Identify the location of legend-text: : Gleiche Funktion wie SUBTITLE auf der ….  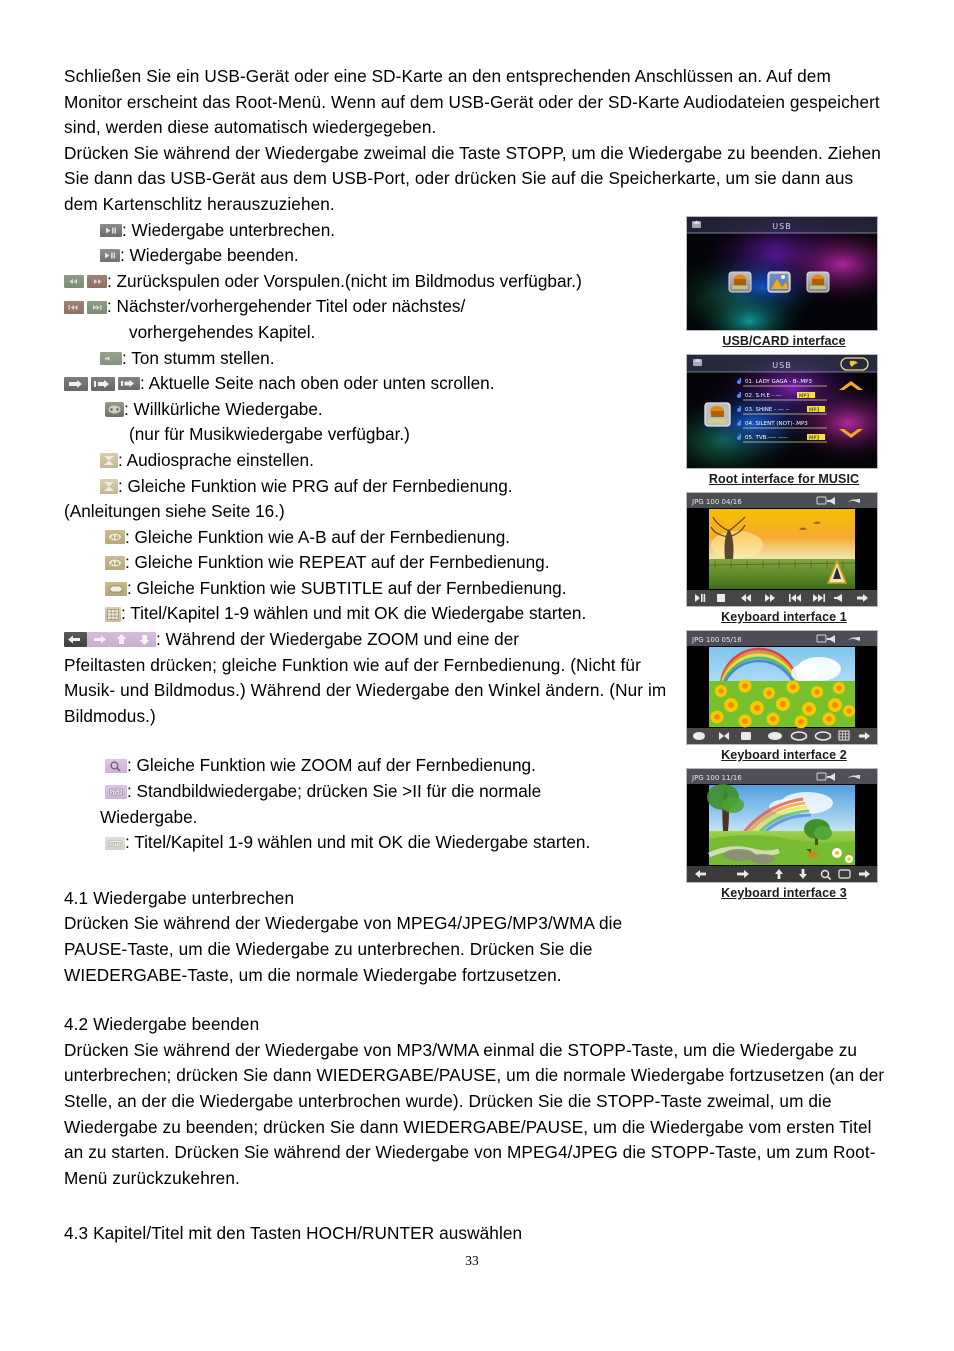
(347, 587).